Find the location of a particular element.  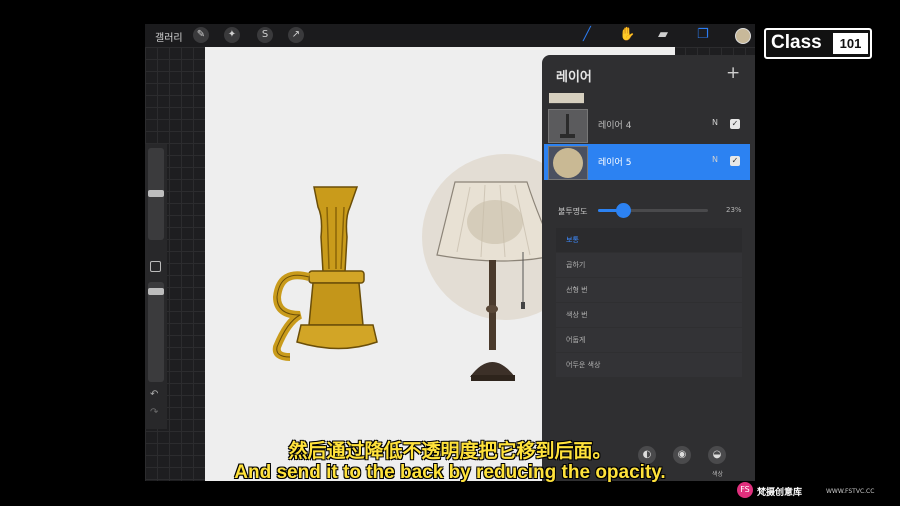

layers-icon: ❐ is located at coordinates (703, 35).